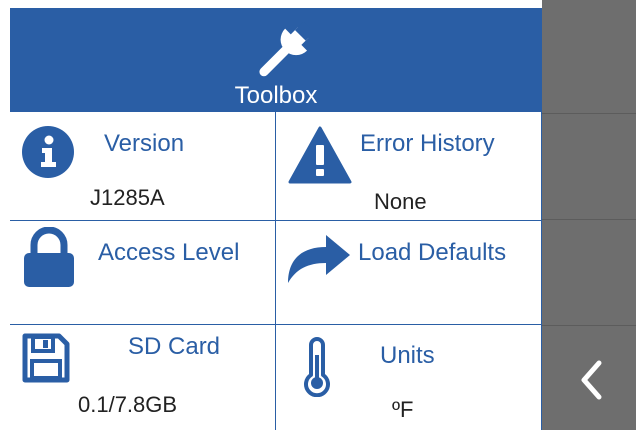  I want to click on units-label: Units, so click(407, 355).